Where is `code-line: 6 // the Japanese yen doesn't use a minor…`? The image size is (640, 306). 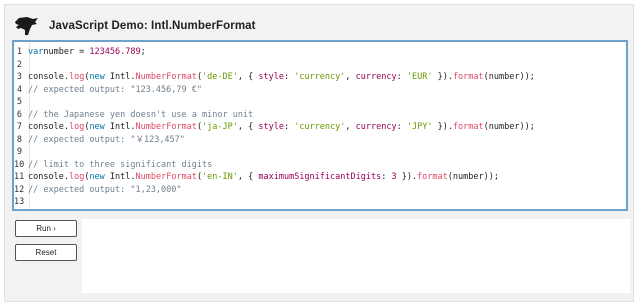
code-line: 6 // the Japanese yen doesn't use a minor… is located at coordinates (133, 115).